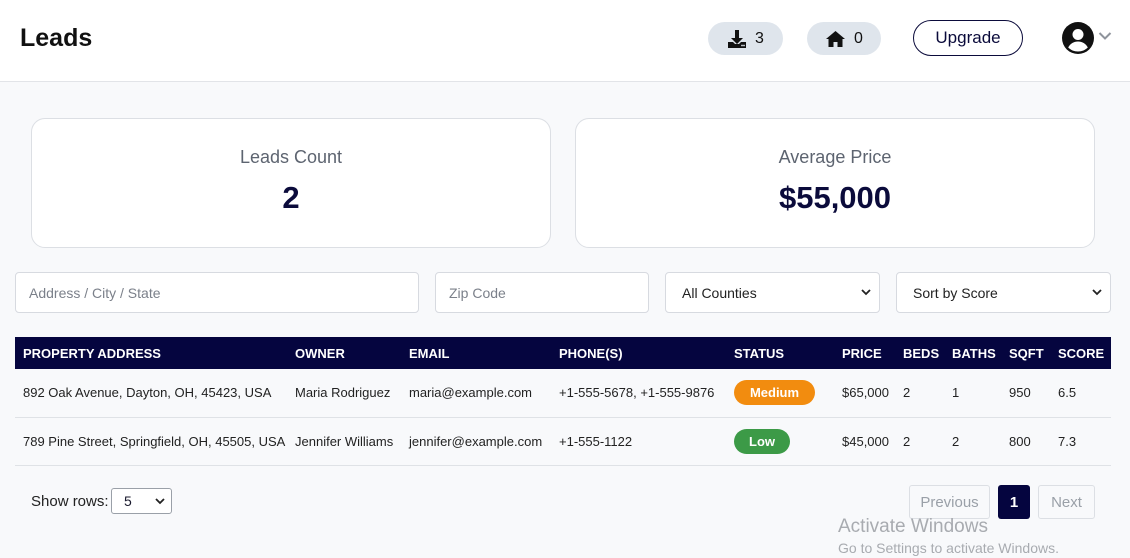  What do you see at coordinates (343, 393) in the screenshot?
I see `owner-name: Maria Rodriguez` at bounding box center [343, 393].